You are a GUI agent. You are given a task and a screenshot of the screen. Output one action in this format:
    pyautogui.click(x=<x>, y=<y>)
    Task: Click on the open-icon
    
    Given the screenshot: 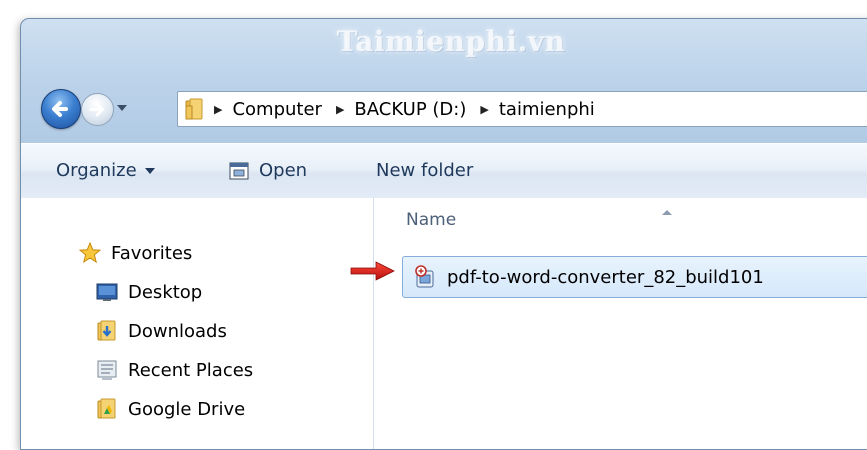 What is the action you would take?
    pyautogui.click(x=239, y=171)
    